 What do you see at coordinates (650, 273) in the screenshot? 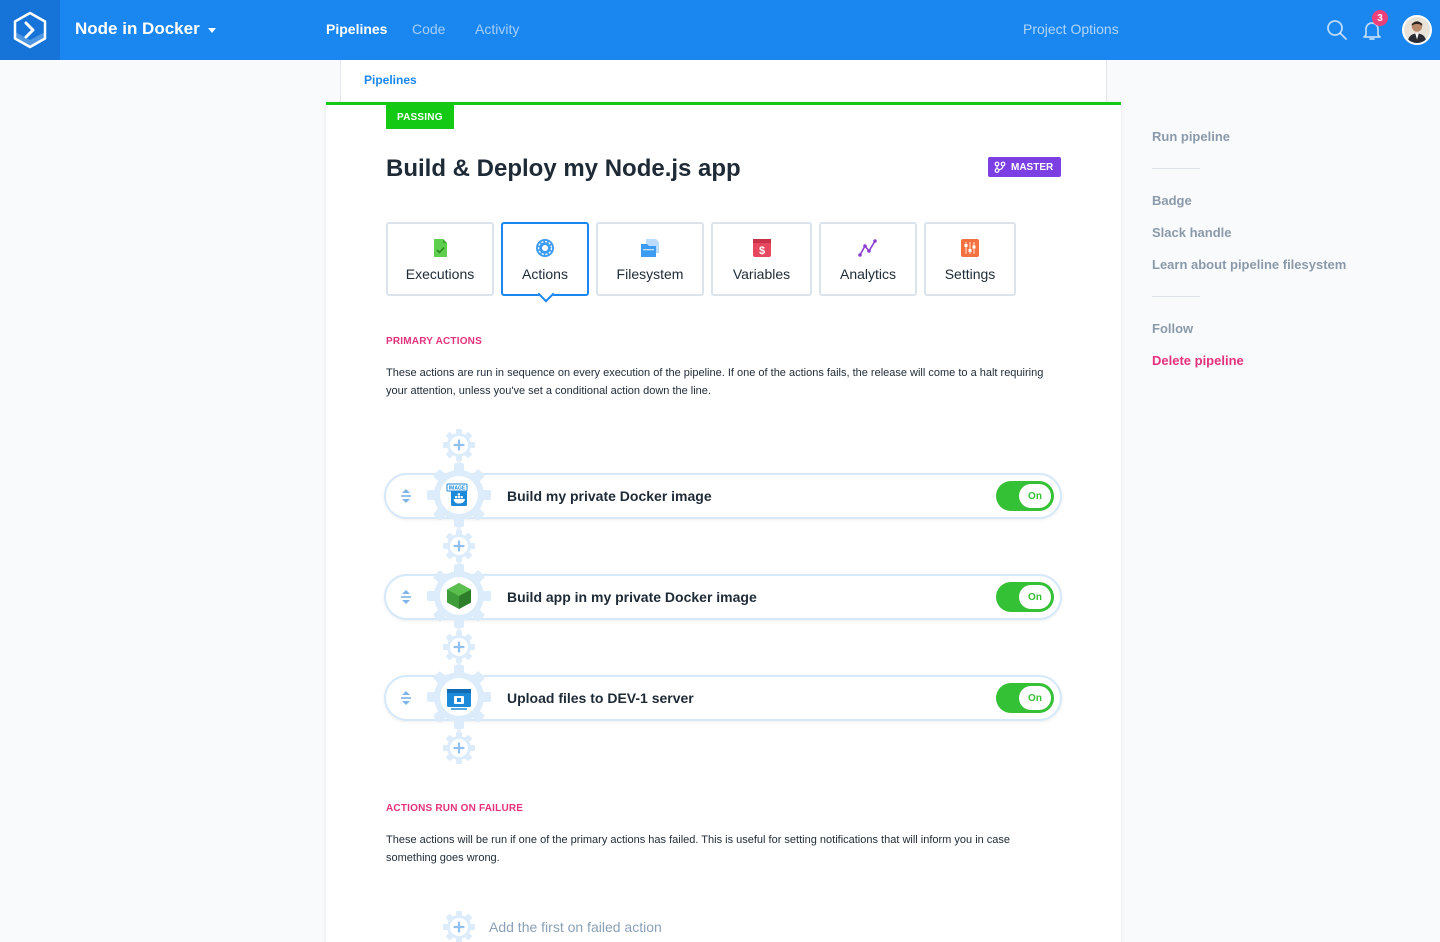
I see `tab-label: Filesystem` at bounding box center [650, 273].